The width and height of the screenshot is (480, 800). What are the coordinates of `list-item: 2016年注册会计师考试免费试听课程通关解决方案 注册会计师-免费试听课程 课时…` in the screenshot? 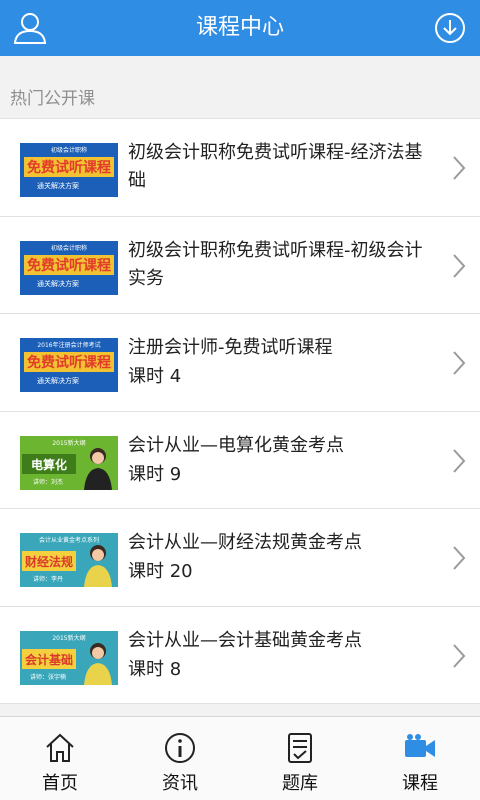 It's located at (240, 363).